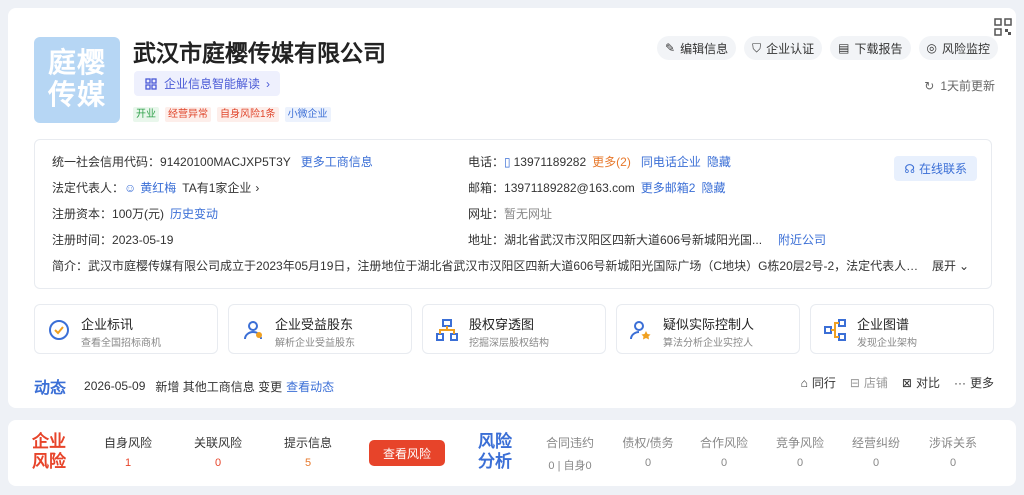 Image resolution: width=1024 pixels, height=495 pixels. I want to click on shield-icon: ⛉, so click(757, 47).